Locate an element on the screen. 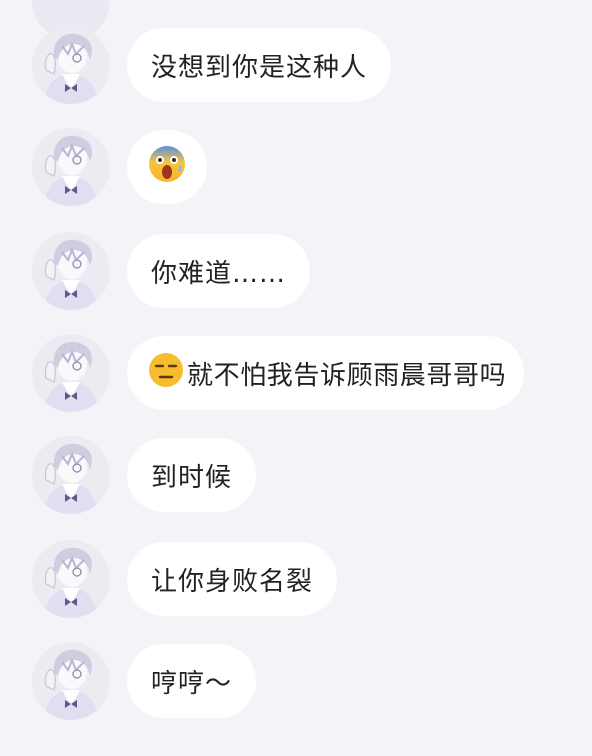 This screenshot has height=756, width=592. unamused-face-icon is located at coordinates (166, 373).